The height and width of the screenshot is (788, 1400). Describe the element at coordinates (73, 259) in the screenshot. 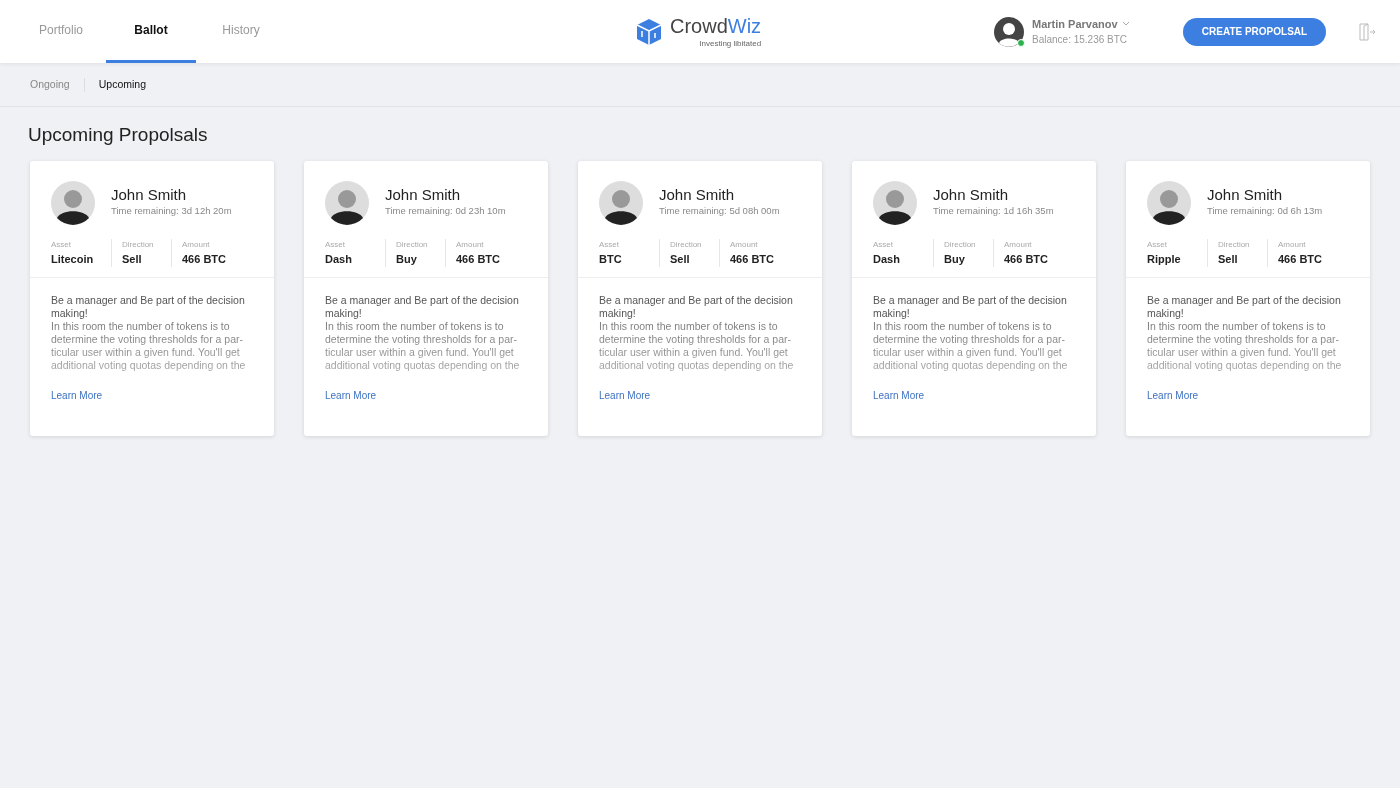

I see `field-value: Litecoin` at that location.